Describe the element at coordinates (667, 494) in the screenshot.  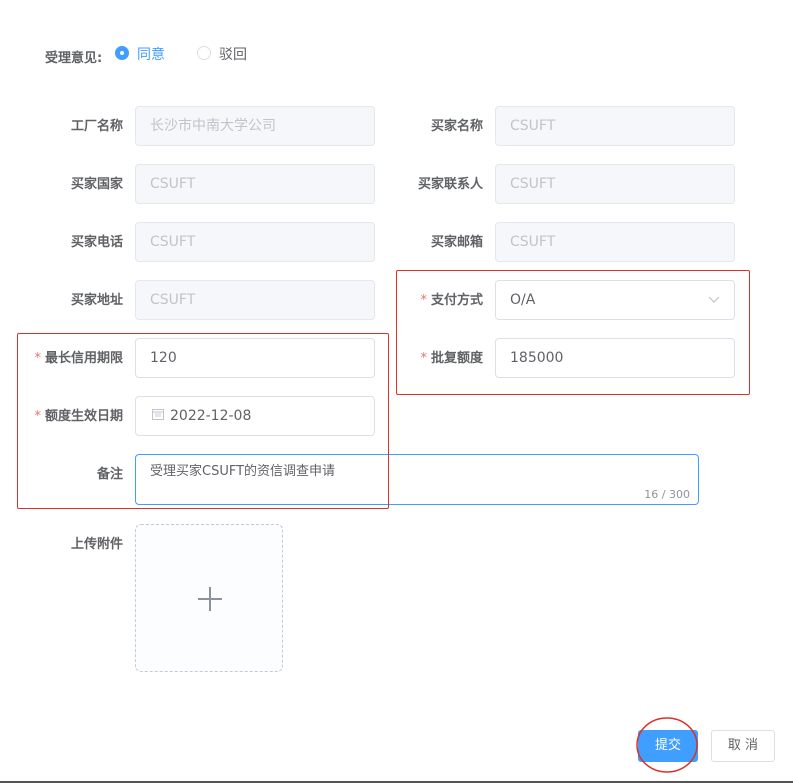
I see `remark-counter: 16 / 300` at that location.